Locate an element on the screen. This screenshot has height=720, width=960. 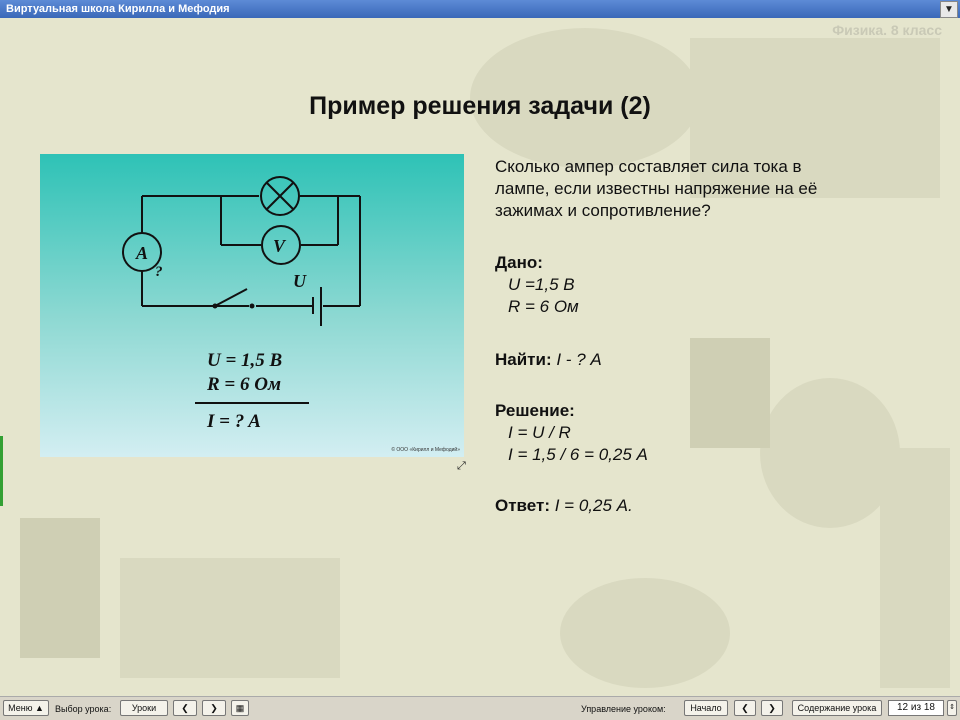
next-lesson-button: ❯ is located at coordinates (214, 708).